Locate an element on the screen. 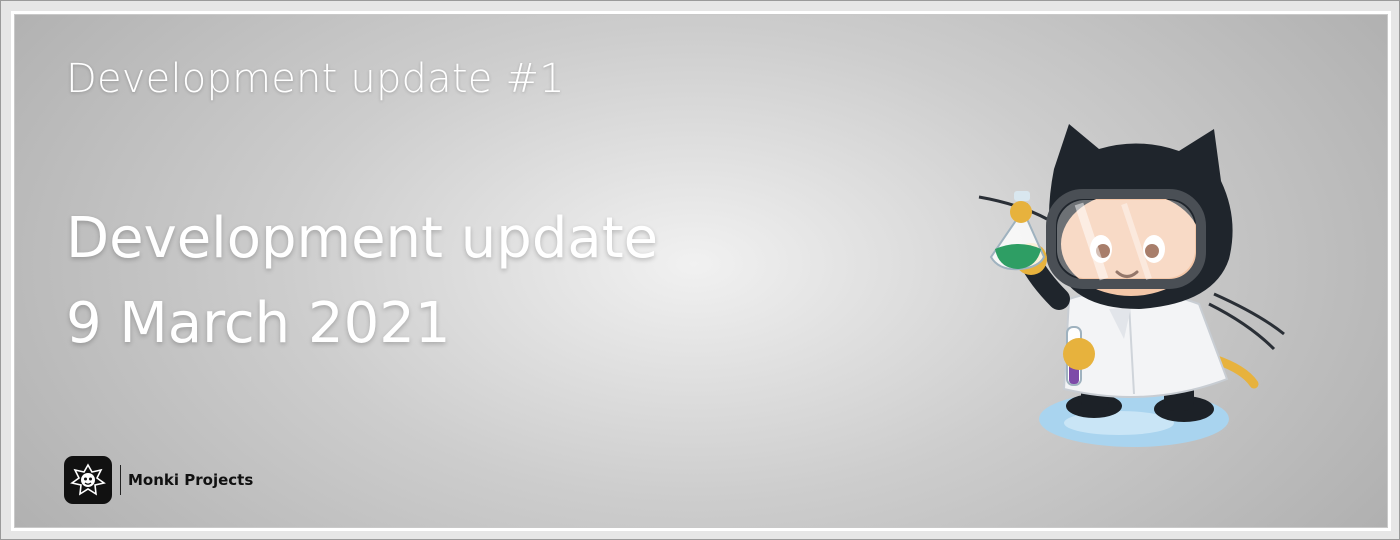  post-headline: Development update 9 March 2021 is located at coordinates (362, 281).